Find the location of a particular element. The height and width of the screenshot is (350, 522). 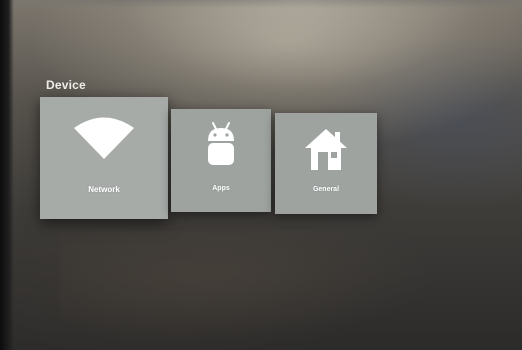

bezel-left is located at coordinates (7, 175).